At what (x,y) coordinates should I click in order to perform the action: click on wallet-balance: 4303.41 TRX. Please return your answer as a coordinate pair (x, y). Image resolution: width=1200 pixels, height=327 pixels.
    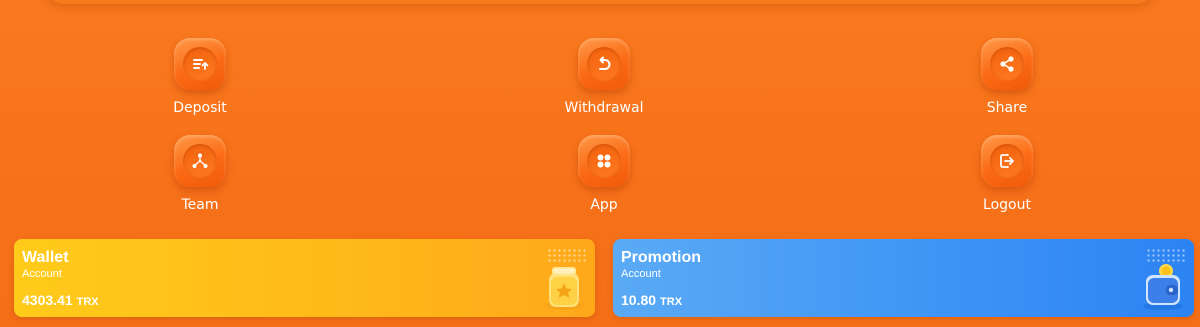
    Looking at the image, I should click on (60, 301).